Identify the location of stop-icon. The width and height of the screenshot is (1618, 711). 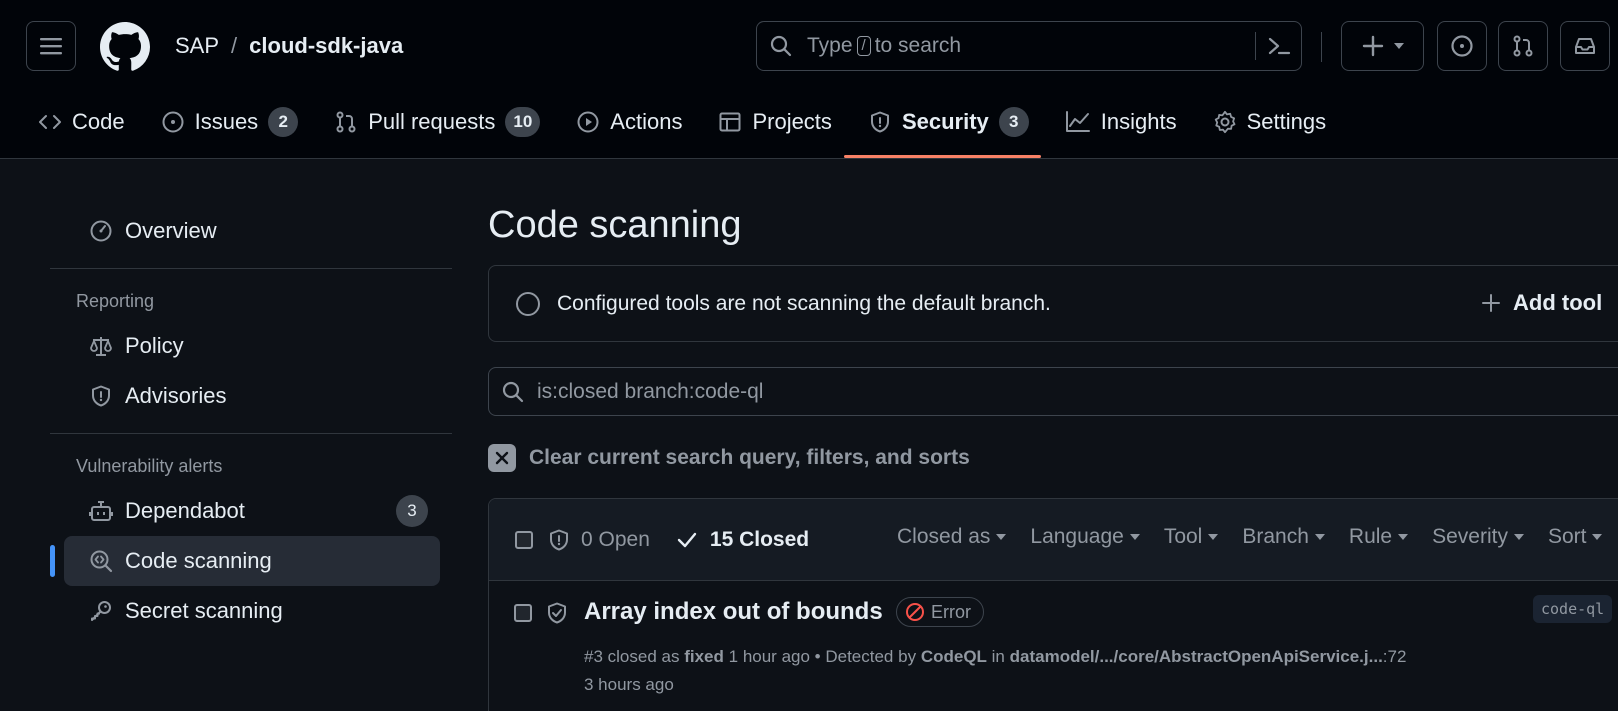
(915, 612).